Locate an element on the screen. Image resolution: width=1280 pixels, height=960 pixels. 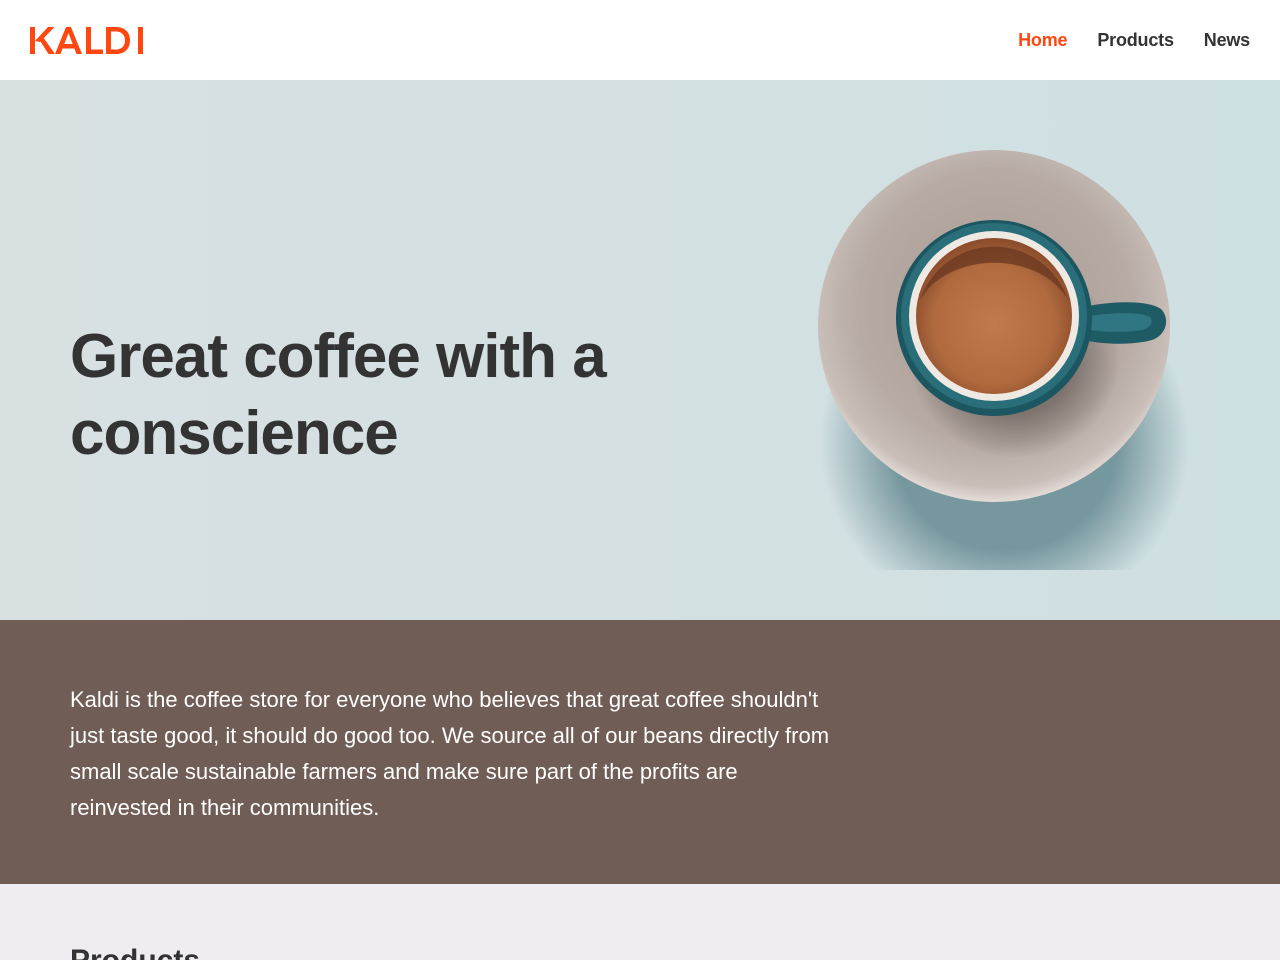
products-title: Products is located at coordinates (135, 952).